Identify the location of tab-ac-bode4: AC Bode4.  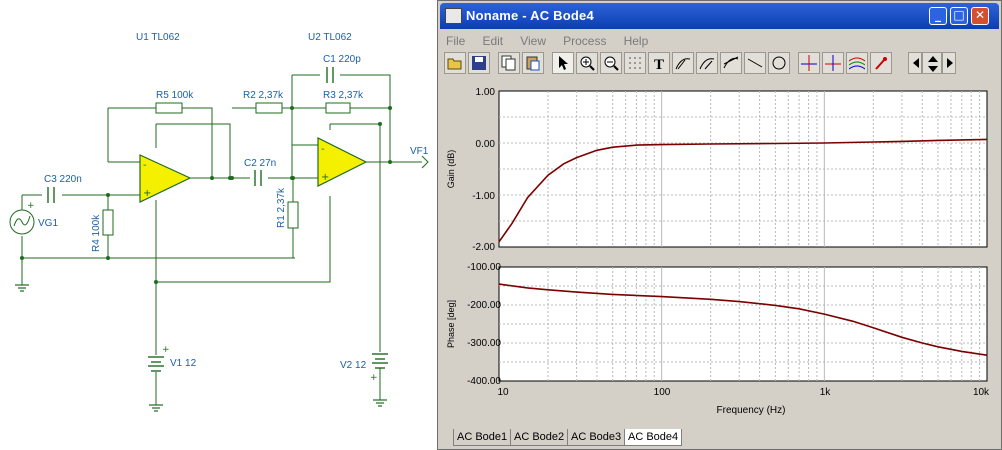
(653, 437).